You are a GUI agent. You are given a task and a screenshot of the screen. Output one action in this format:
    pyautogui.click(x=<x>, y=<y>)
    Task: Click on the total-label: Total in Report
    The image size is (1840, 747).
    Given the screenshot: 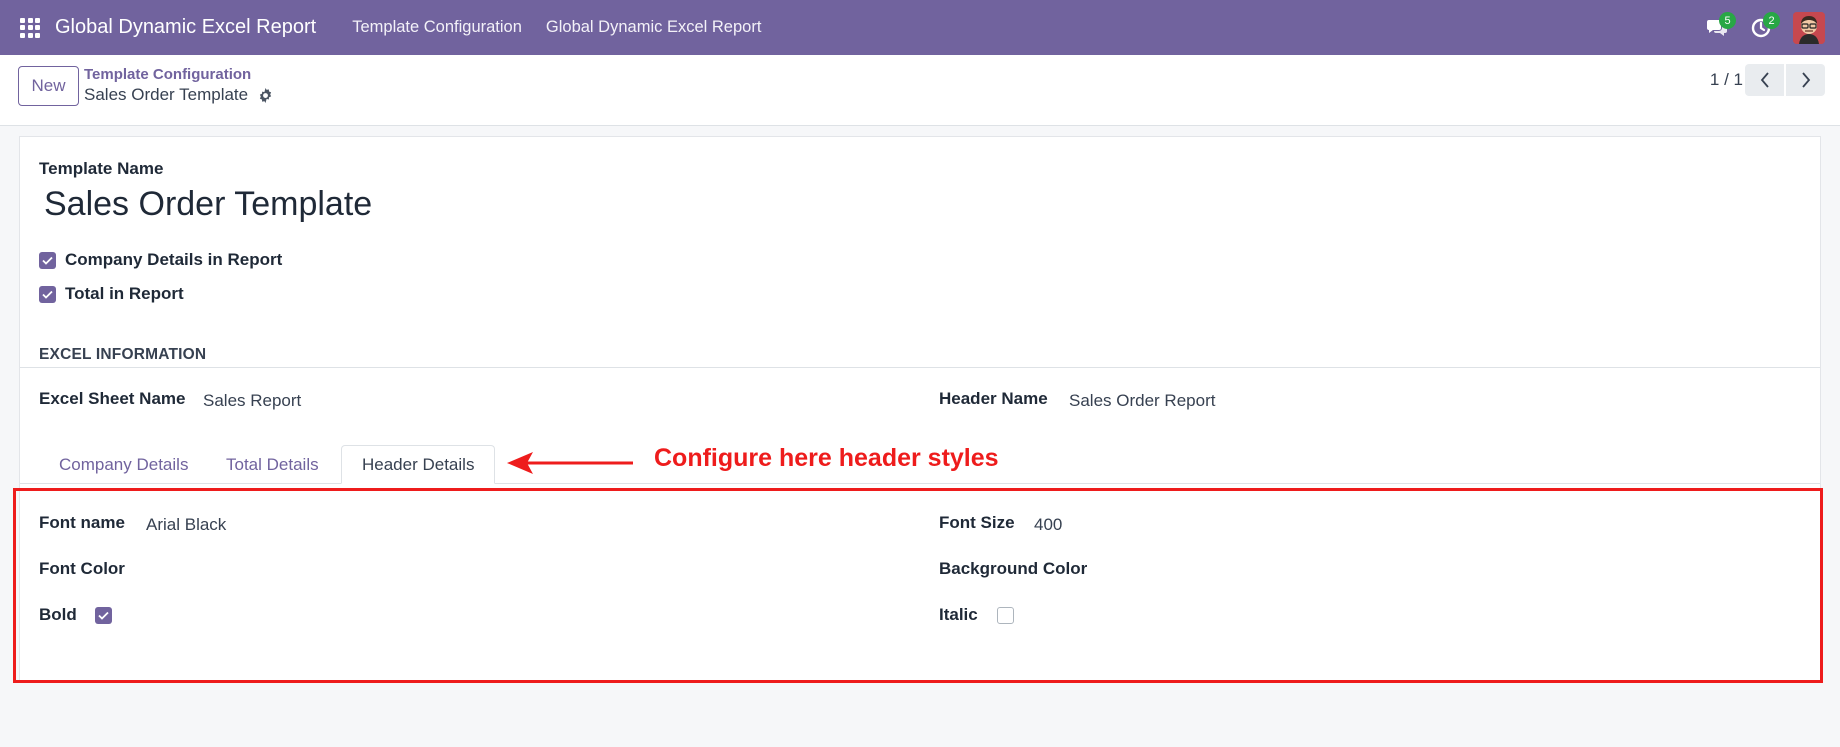 What is the action you would take?
    pyautogui.click(x=124, y=293)
    